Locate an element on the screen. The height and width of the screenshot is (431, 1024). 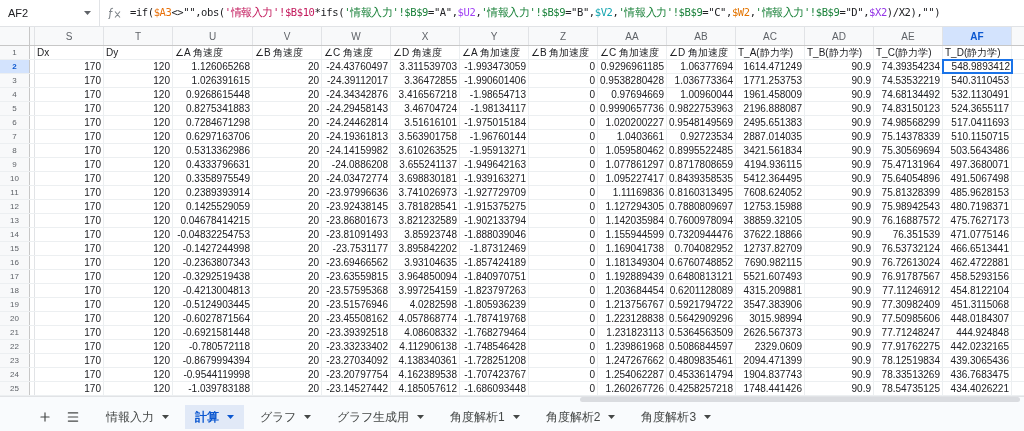
table-cell: -24.34342876 is located at coordinates (356, 94).